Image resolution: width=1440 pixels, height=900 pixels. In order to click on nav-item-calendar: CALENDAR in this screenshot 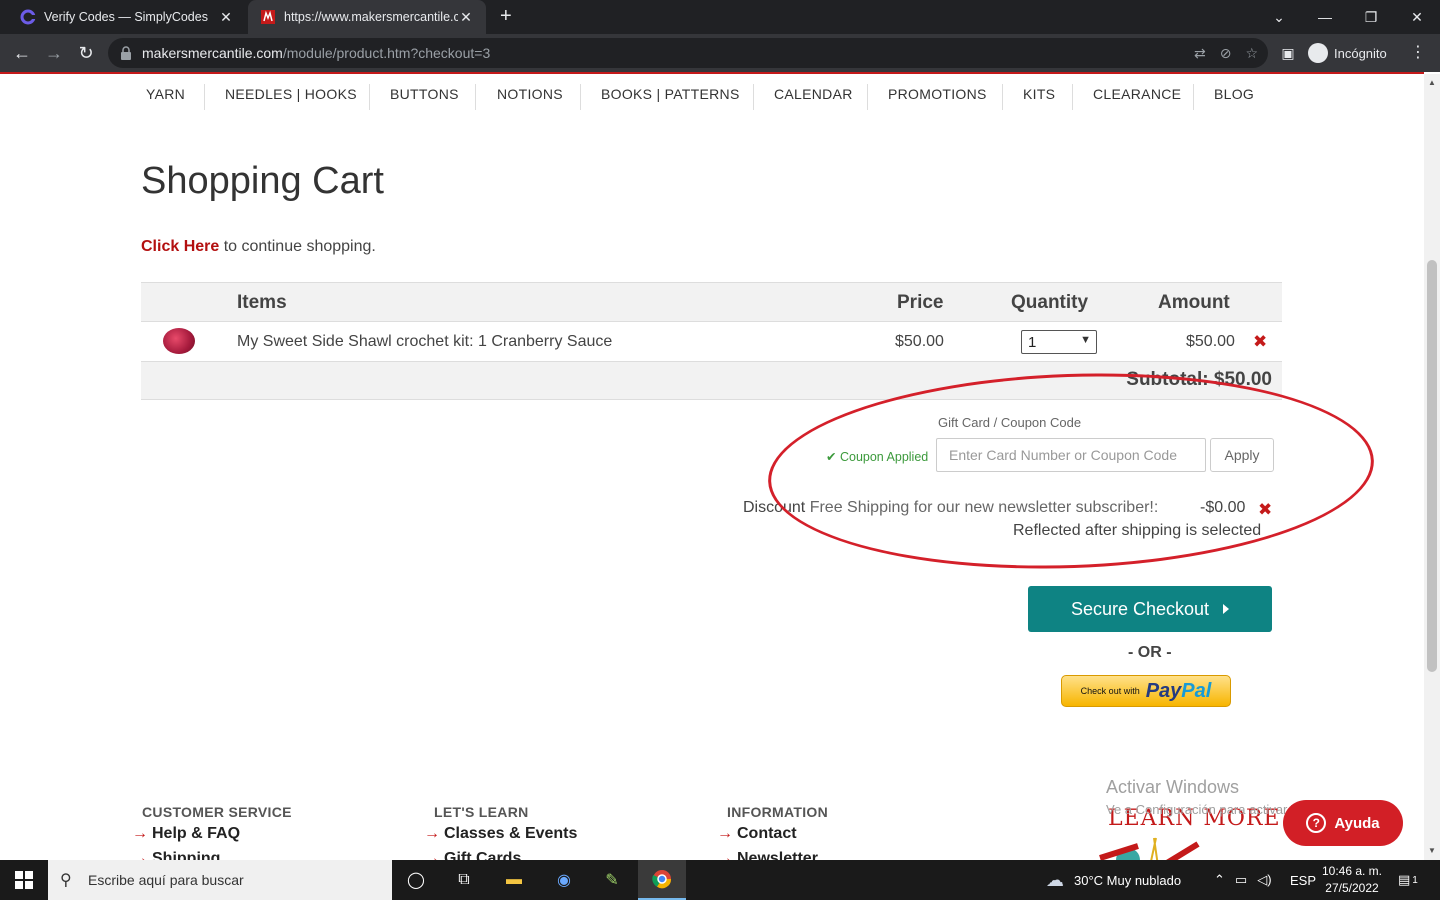, I will do `click(813, 94)`.